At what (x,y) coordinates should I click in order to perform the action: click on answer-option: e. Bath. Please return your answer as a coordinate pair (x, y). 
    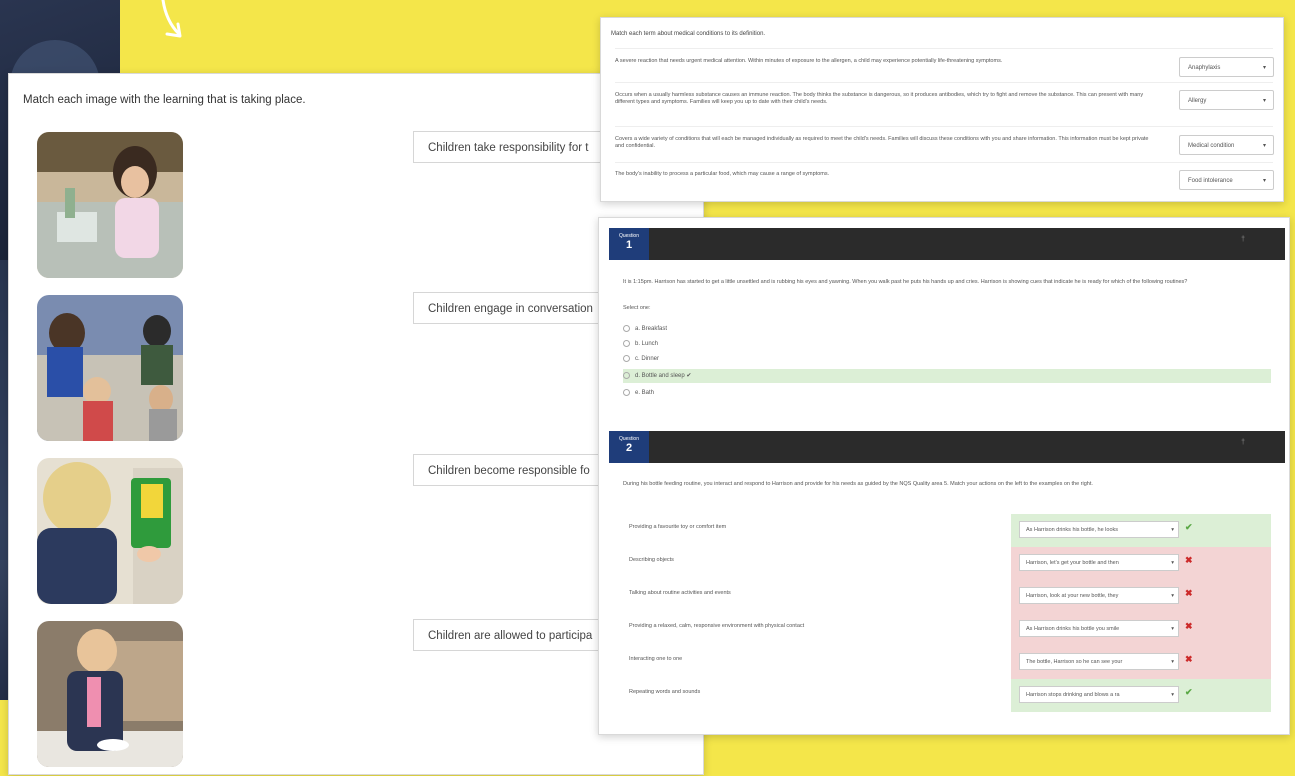
    Looking at the image, I should click on (947, 393).